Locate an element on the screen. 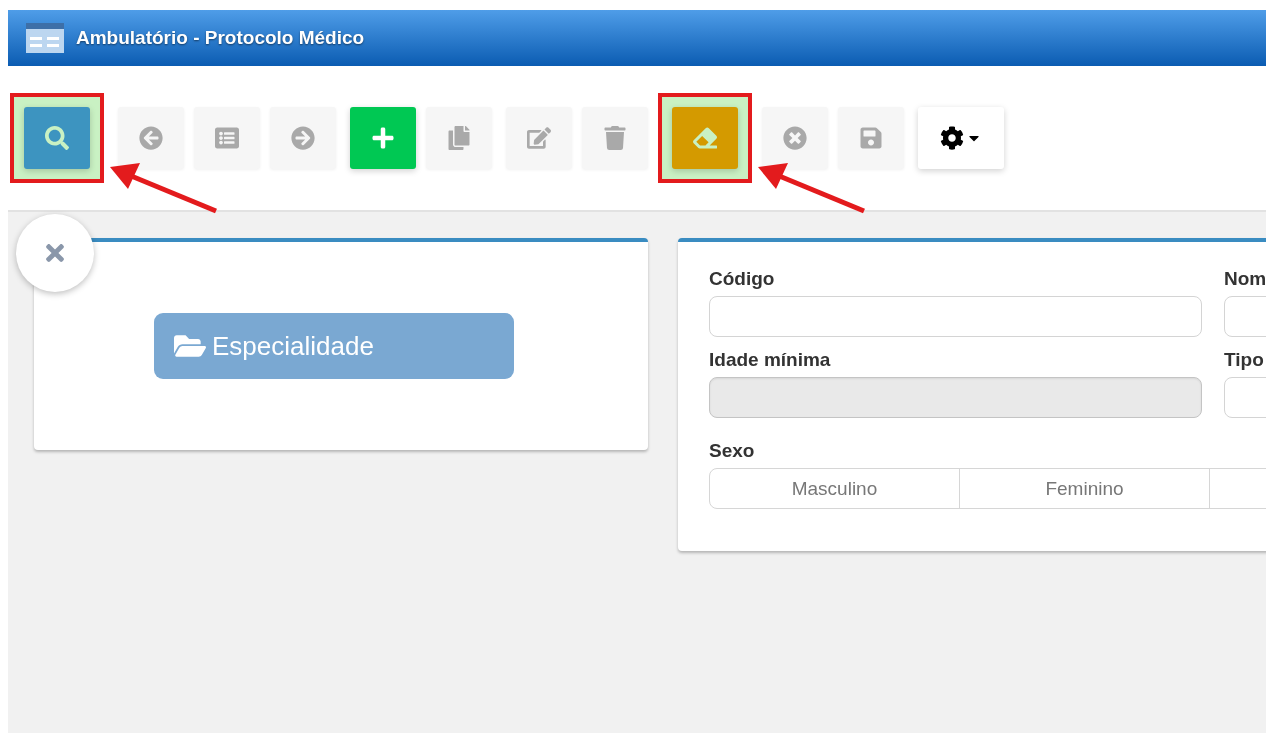 This screenshot has width=1266, height=733. toggle-option: Feminino is located at coordinates (1084, 488).